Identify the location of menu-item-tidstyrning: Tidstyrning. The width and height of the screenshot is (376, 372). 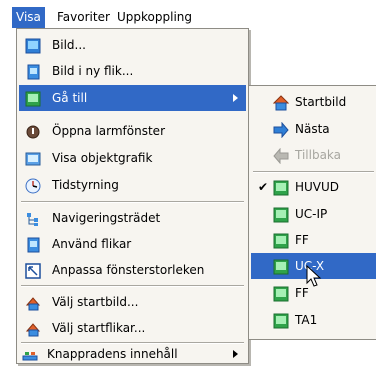
(132, 185).